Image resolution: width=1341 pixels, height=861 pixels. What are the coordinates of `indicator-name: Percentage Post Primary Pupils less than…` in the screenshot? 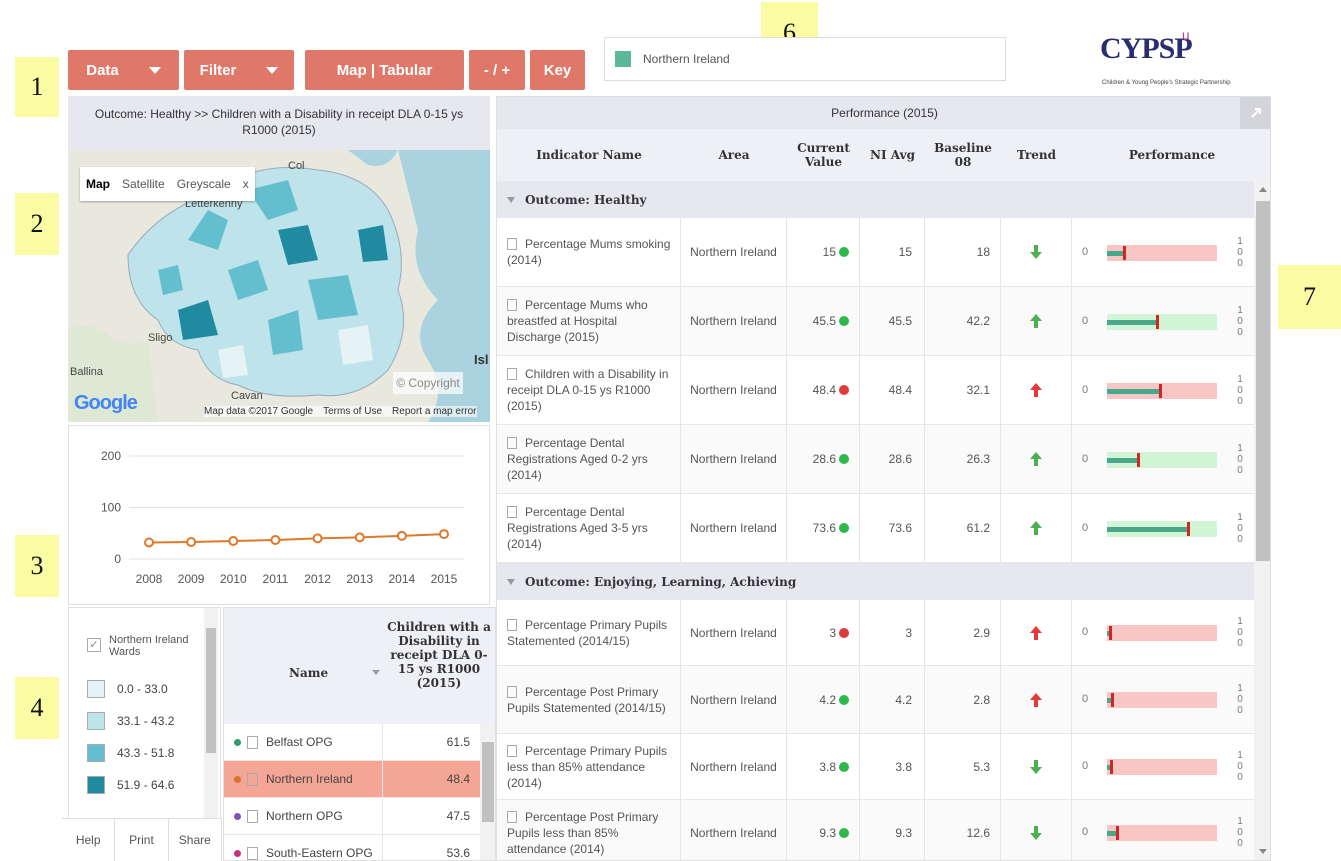 It's located at (582, 833).